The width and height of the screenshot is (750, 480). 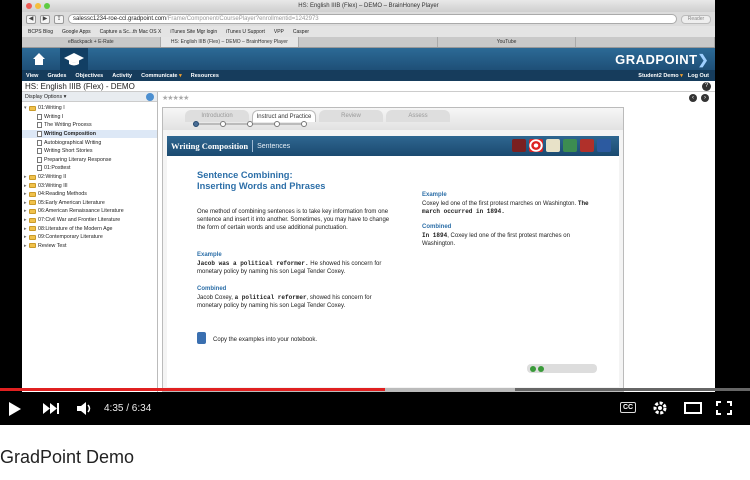 I want to click on forward-icon: ▶, so click(x=45, y=19).